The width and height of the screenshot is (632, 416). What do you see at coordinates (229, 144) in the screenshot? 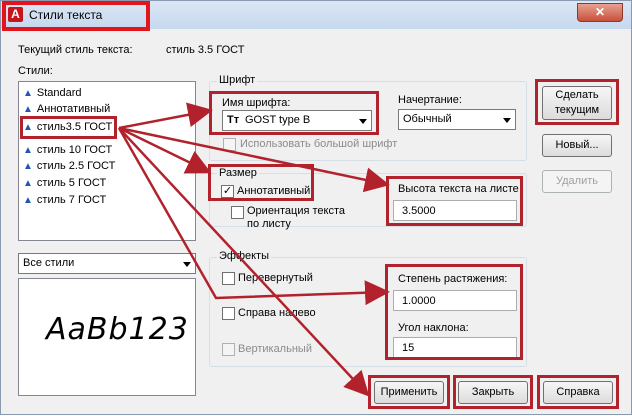
I see `bigfont-checkbox` at bounding box center [229, 144].